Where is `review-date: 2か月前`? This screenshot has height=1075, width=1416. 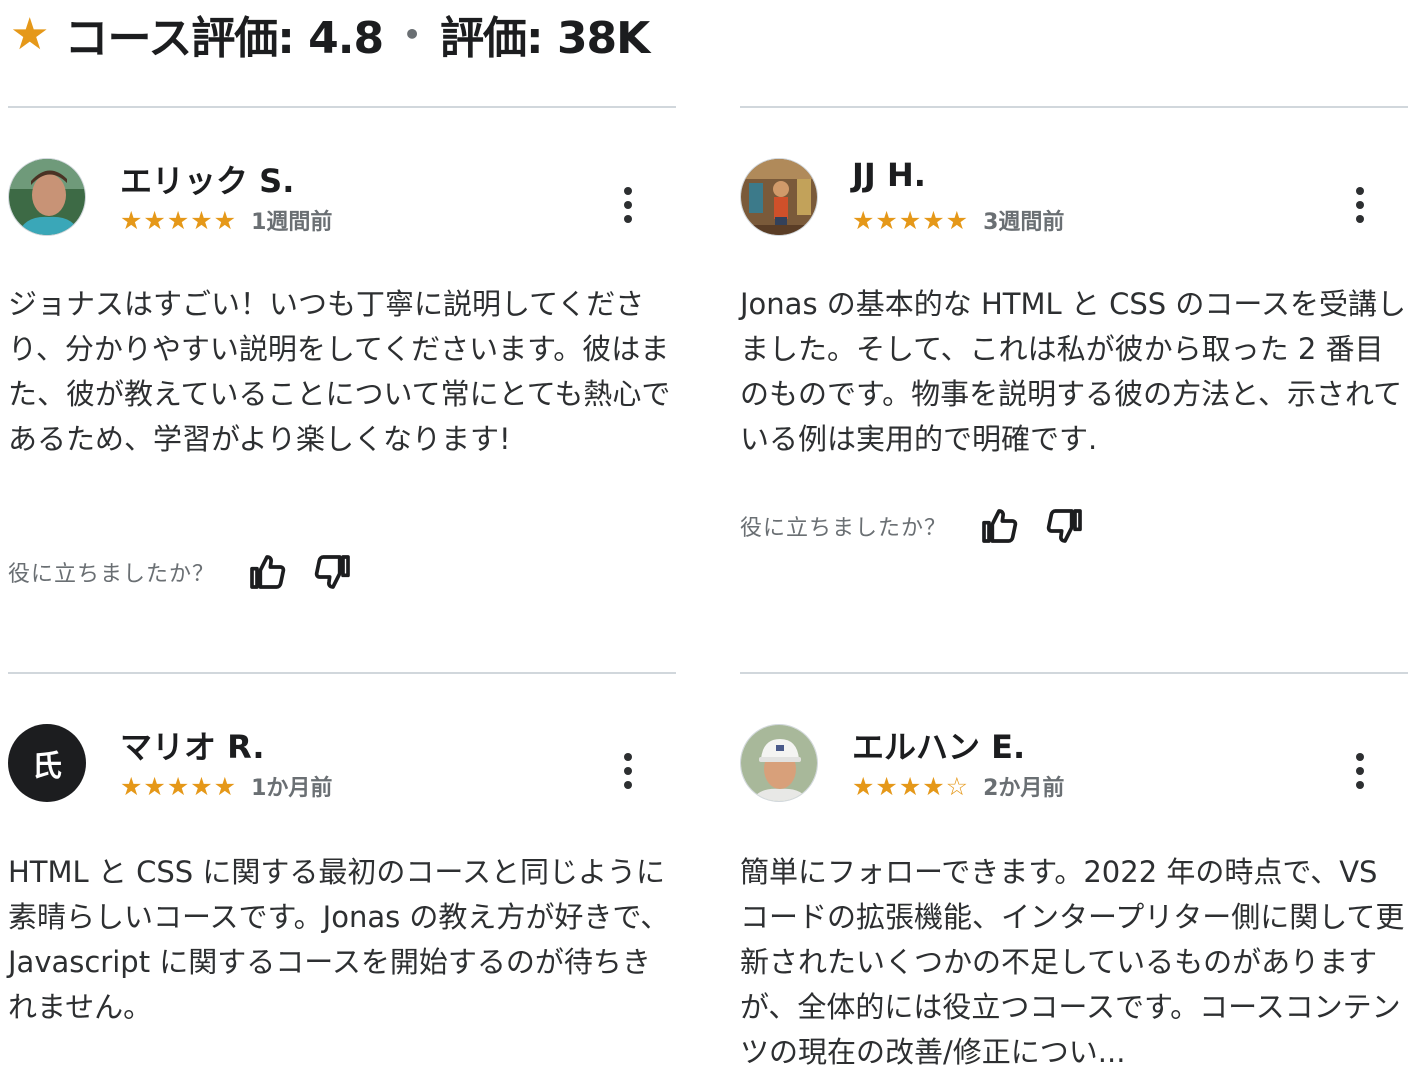 review-date: 2か月前 is located at coordinates (1024, 788).